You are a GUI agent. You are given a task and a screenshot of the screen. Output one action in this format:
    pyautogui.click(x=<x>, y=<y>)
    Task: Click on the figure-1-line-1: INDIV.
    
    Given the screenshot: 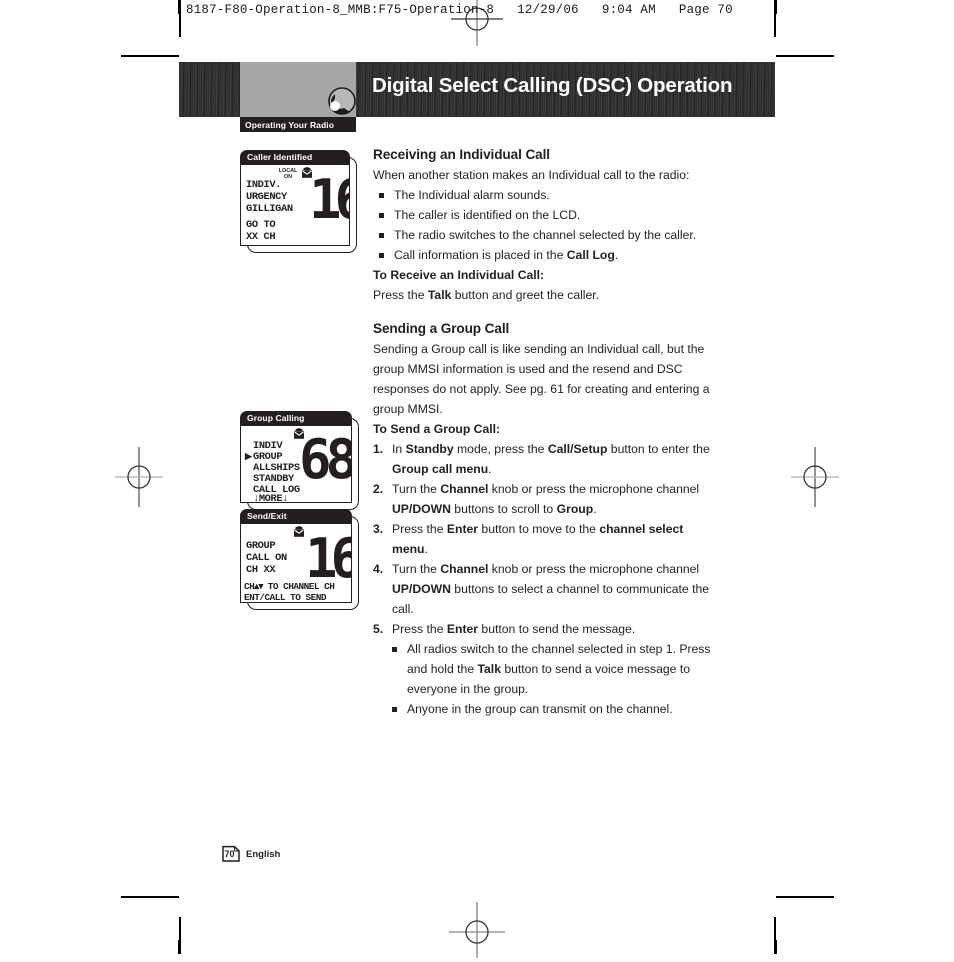 What is the action you would take?
    pyautogui.click(x=264, y=185)
    